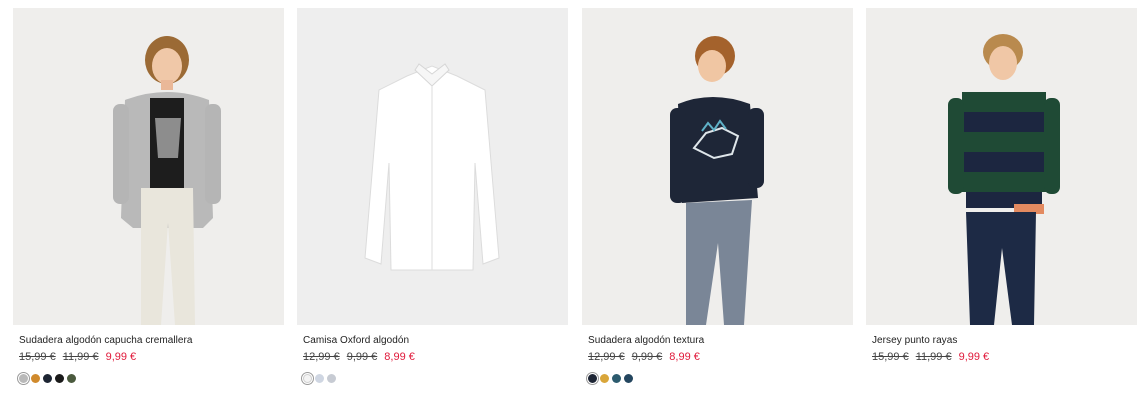 Image resolution: width=1146 pixels, height=400 pixels. Describe the element at coordinates (646, 340) in the screenshot. I see `product-title: Sudadera algodón textura` at that location.